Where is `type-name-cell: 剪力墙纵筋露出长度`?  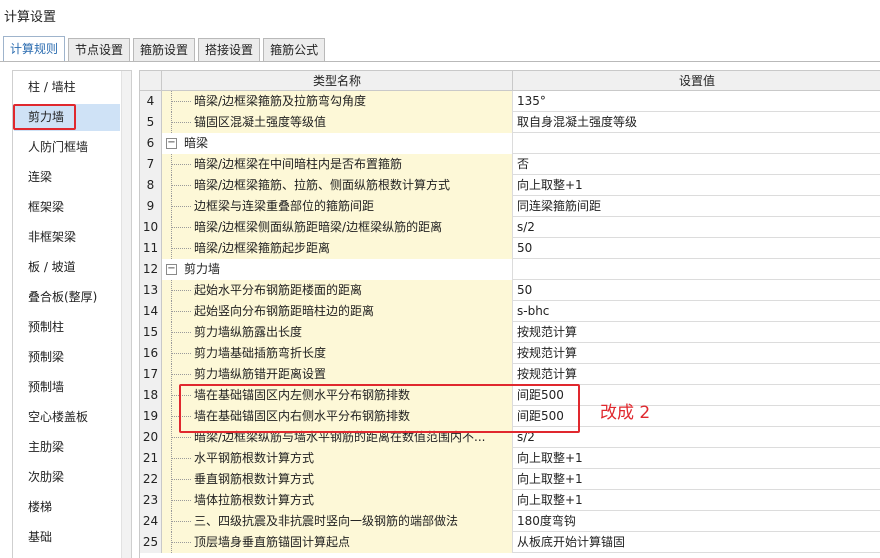
type-name-cell: 剪力墙纵筋露出长度 is located at coordinates (337, 332).